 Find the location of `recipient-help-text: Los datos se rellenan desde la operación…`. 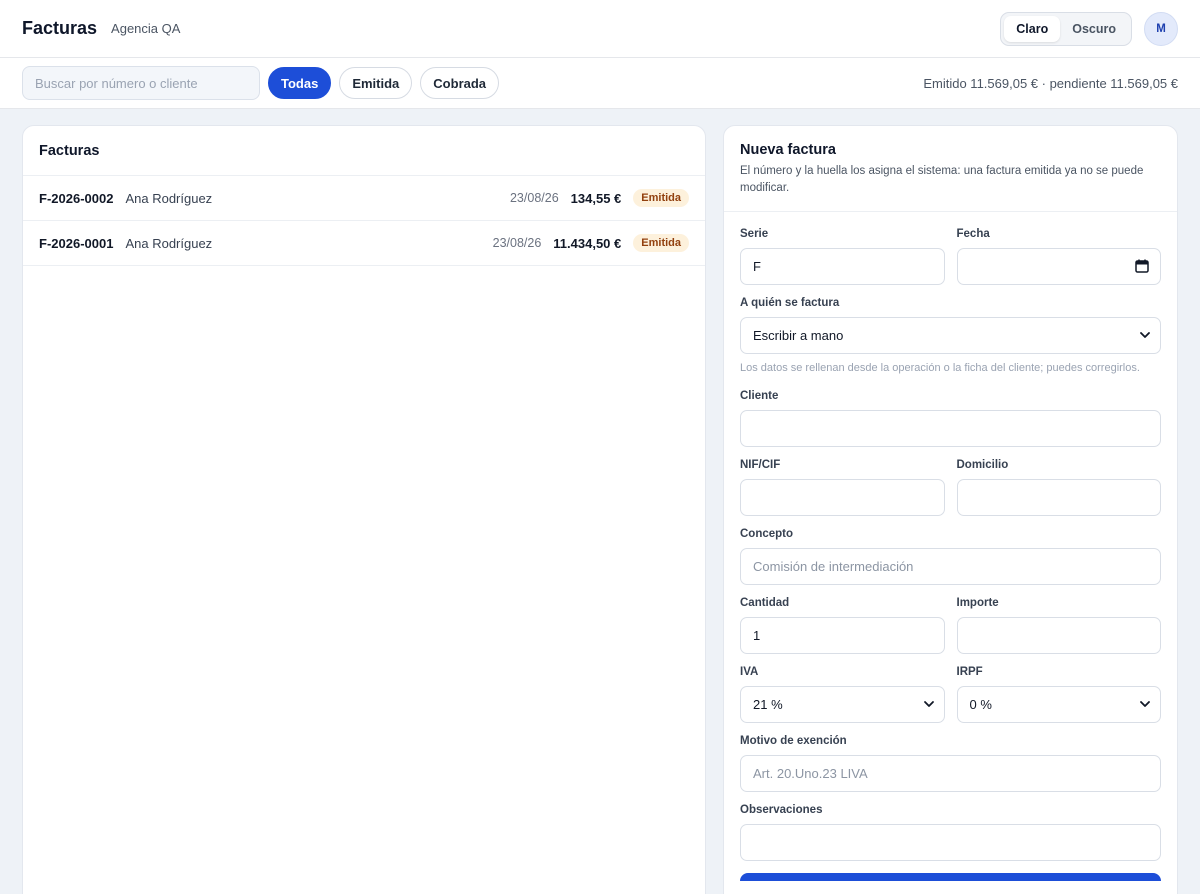

recipient-help-text: Los datos se rellenan desde la operación… is located at coordinates (940, 368).